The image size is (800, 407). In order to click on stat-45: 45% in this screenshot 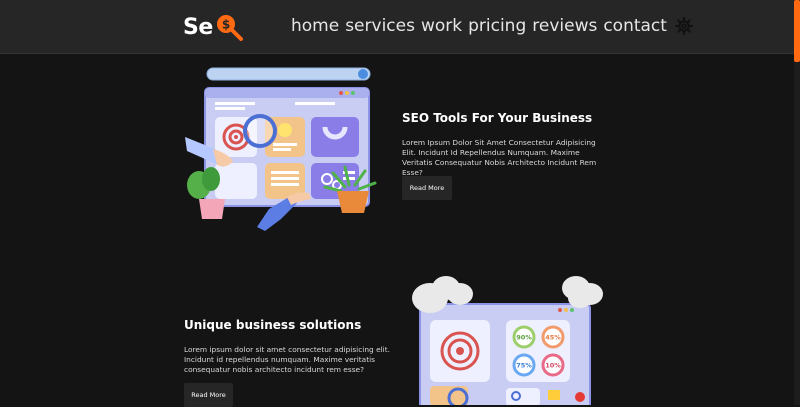, I will do `click(553, 338)`.